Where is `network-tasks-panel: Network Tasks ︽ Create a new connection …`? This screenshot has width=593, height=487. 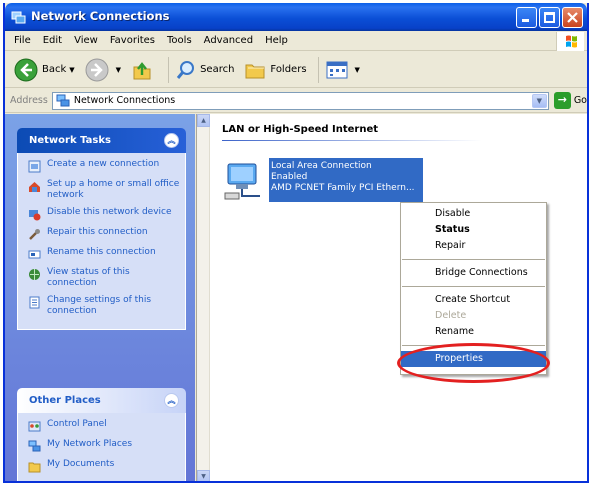
network-tasks-panel: Network Tasks ︽ Create a new connection … is located at coordinates (101, 229).